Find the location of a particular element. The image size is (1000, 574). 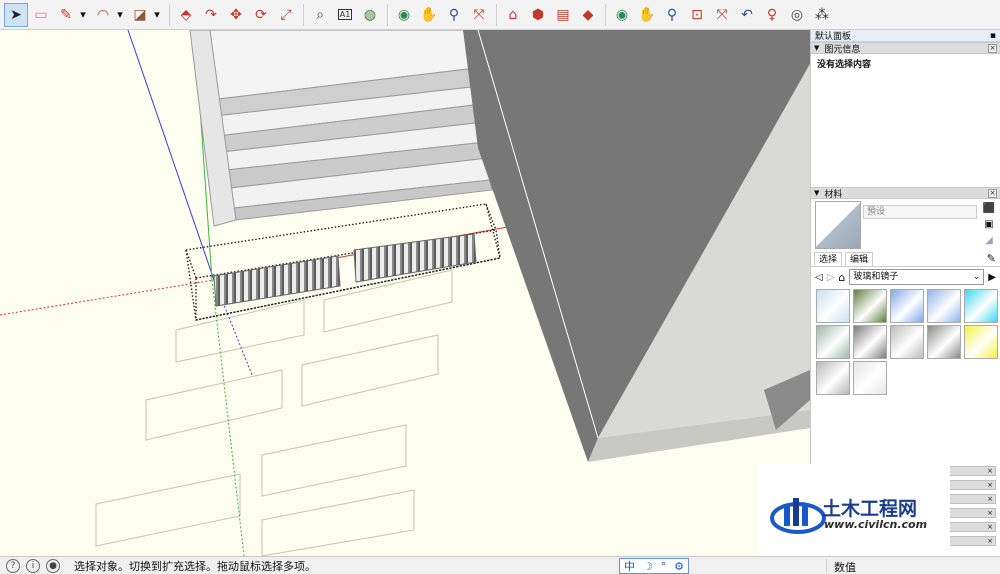

status-separator is located at coordinates (826, 566).